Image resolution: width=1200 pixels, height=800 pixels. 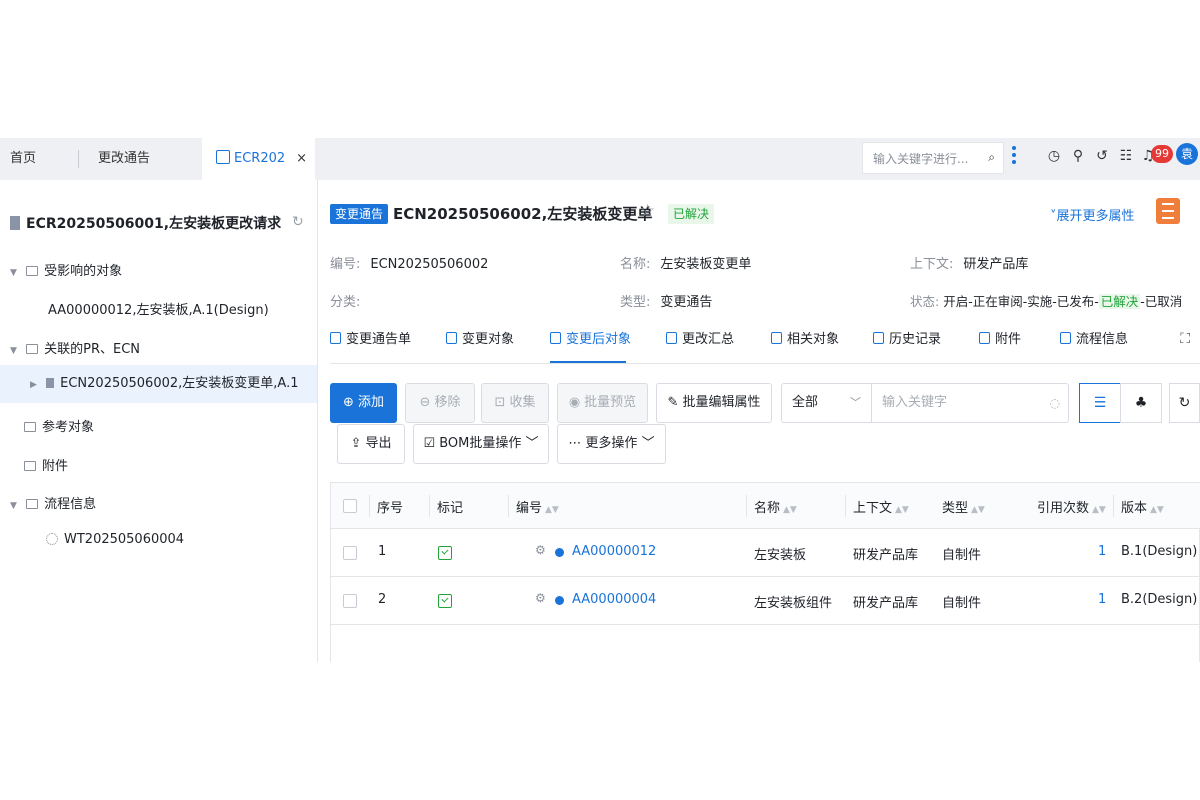 I want to click on clear-icon: ◌, so click(x=1055, y=403).